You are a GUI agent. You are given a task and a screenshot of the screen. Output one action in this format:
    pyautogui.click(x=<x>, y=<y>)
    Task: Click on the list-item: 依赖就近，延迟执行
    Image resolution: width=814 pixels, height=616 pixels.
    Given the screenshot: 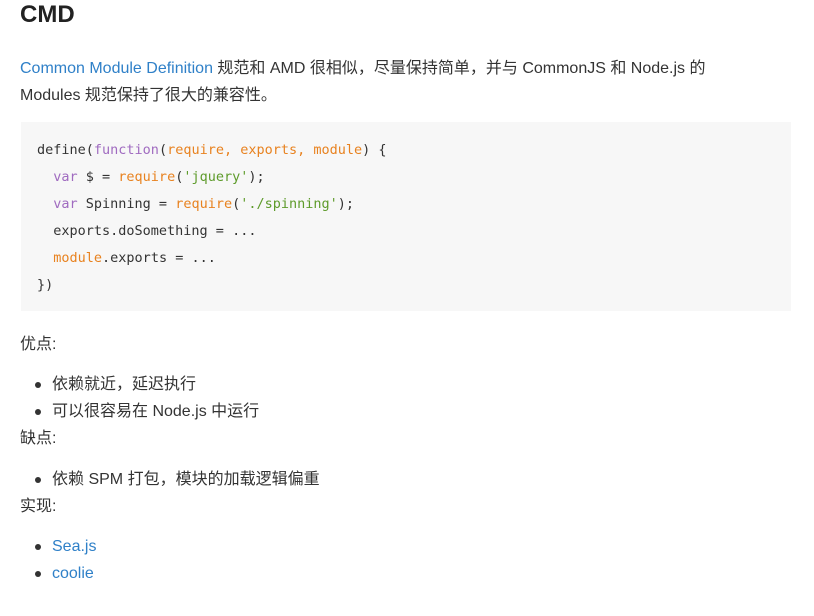 What is the action you would take?
    pyautogui.click(x=139, y=384)
    